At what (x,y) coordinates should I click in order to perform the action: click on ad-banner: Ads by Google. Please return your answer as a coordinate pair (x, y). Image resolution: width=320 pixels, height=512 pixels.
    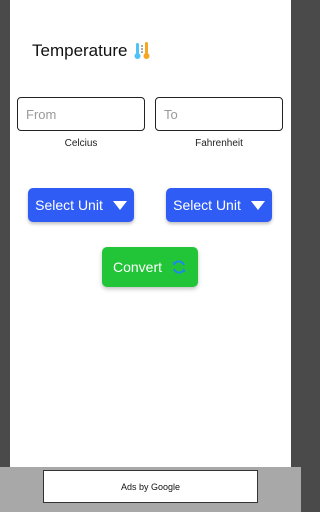
    Looking at the image, I should click on (150, 486).